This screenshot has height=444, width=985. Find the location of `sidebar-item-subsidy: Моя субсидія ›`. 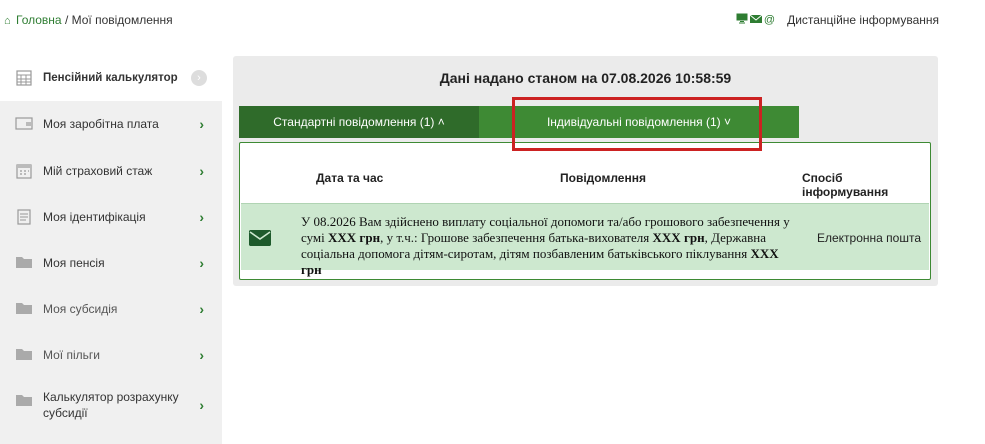

sidebar-item-subsidy: Моя субсидія › is located at coordinates (111, 309).